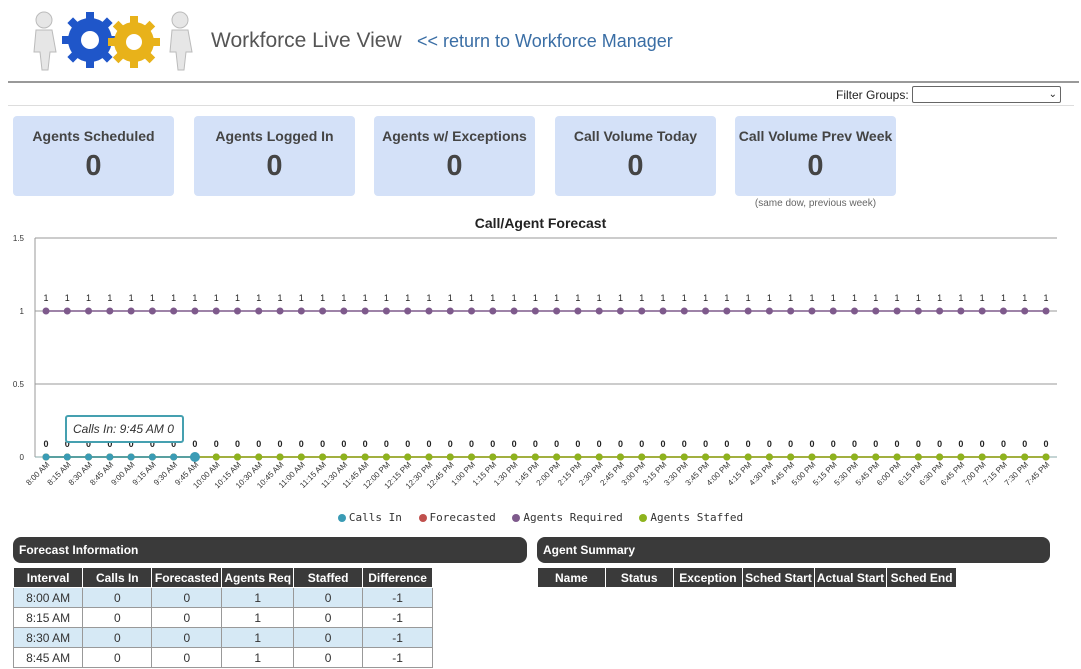 This screenshot has height=669, width=1081. Describe the element at coordinates (543, 82) in the screenshot. I see `header-divider` at that location.